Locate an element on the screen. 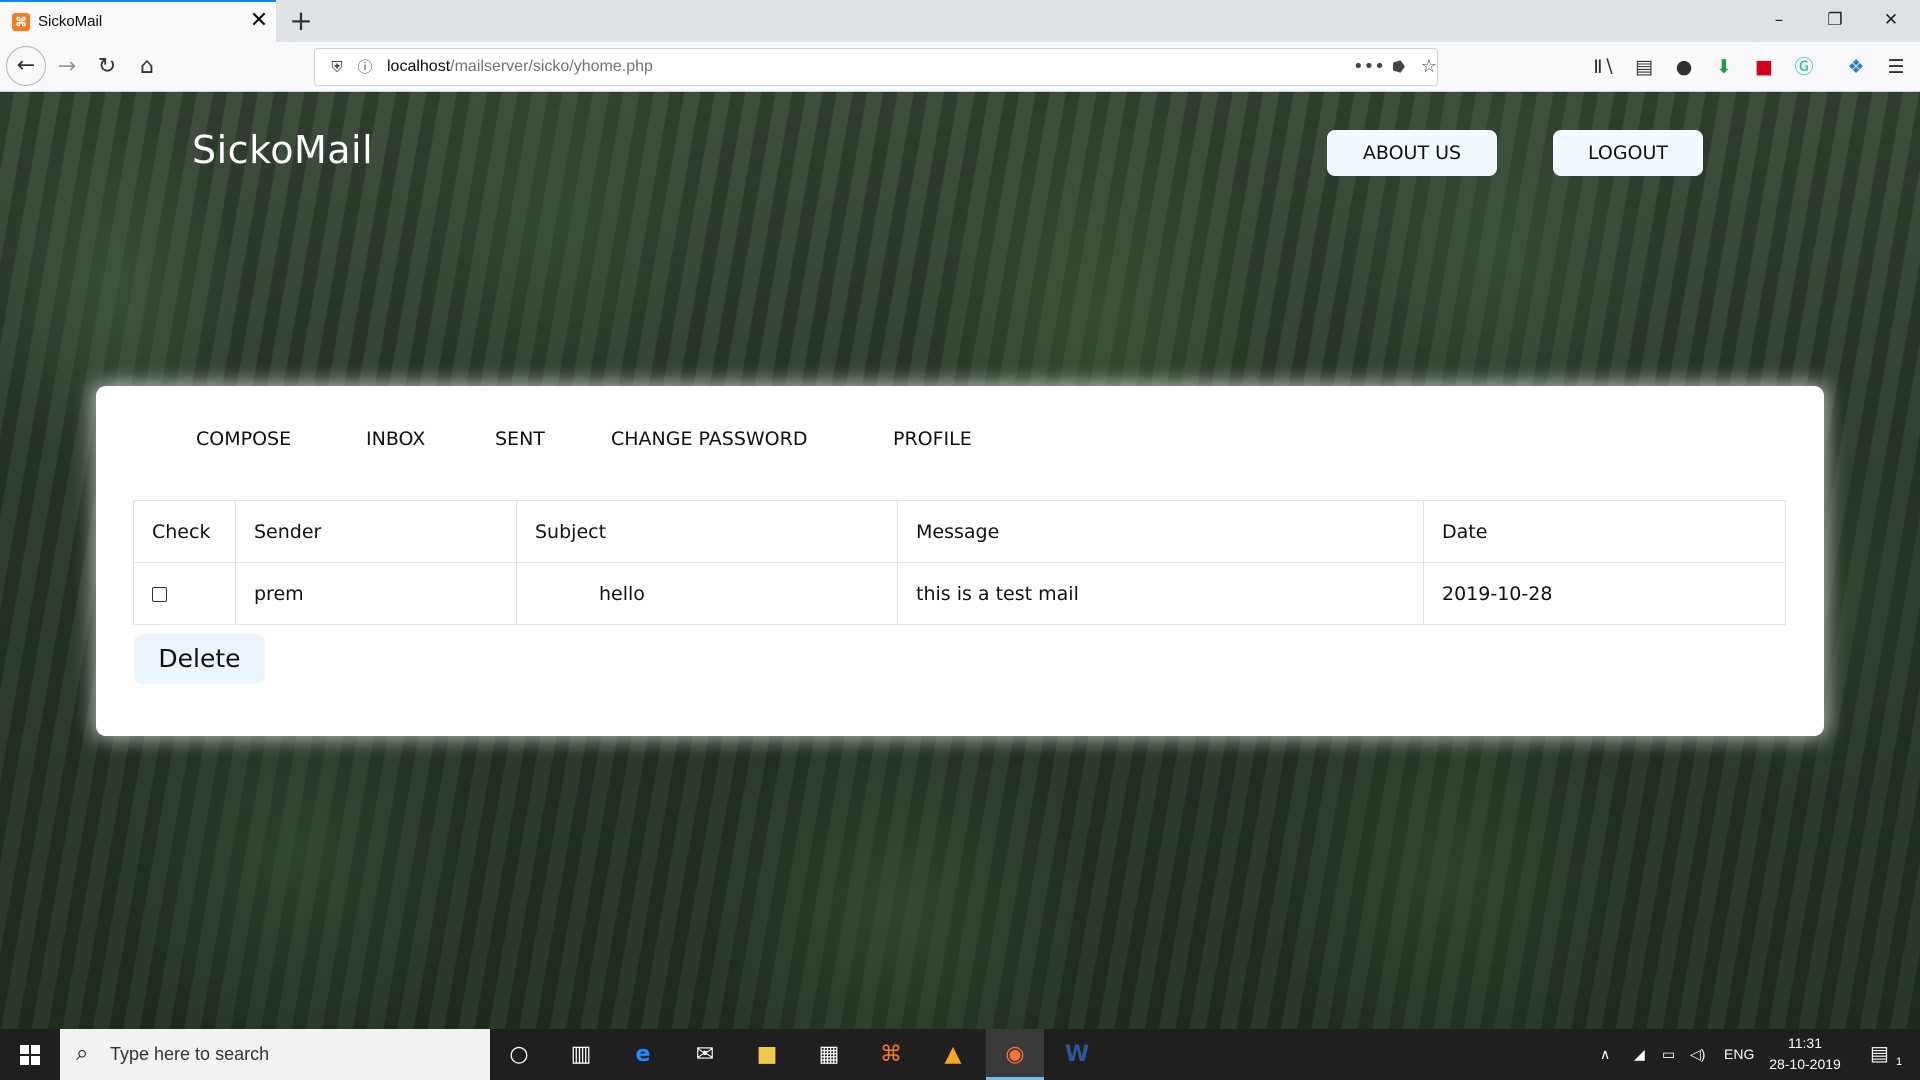  xampp-taskbar-icon: ⌘ is located at coordinates (891, 1054).